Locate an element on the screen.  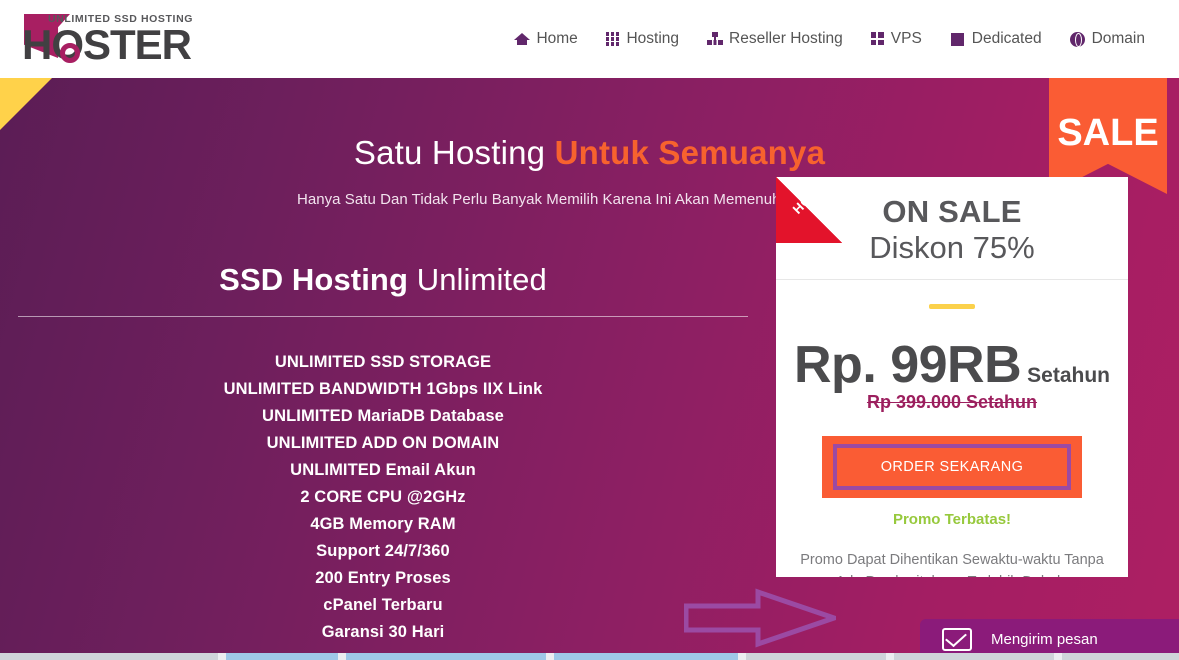
chat-widget-label: Mengirim pesan is located at coordinates (1044, 639).